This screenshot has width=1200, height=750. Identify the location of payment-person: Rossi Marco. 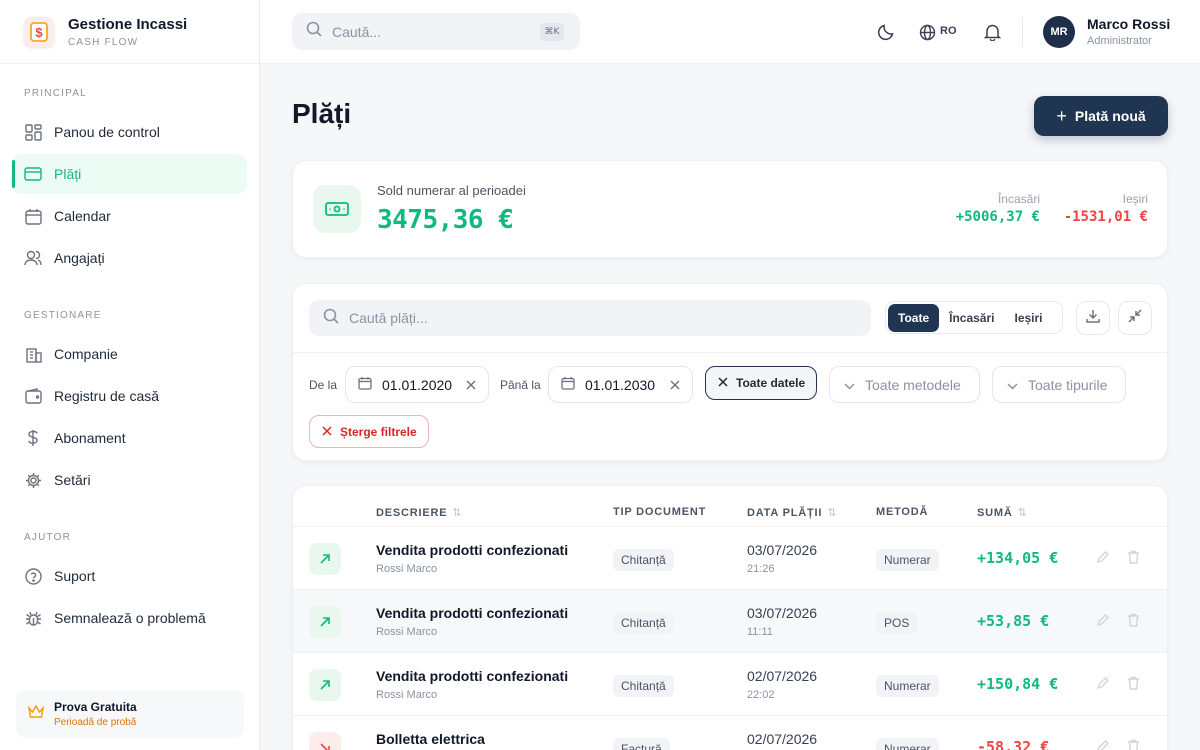
(407, 632).